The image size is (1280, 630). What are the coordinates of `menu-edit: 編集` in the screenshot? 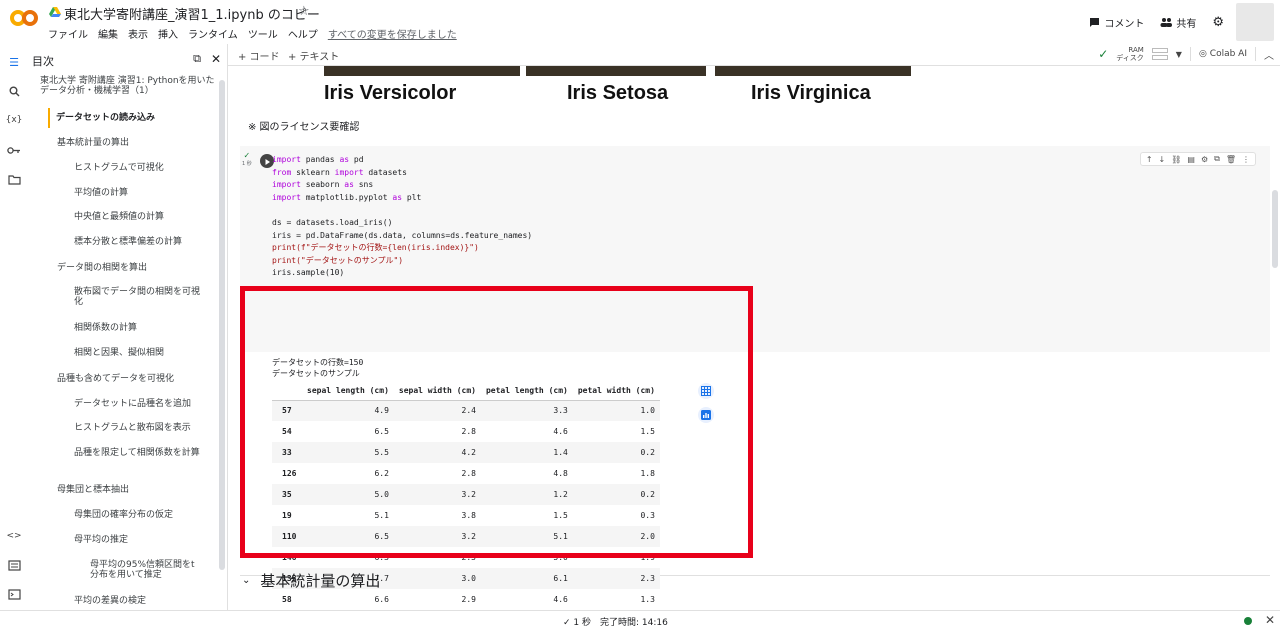 It's located at (108, 33).